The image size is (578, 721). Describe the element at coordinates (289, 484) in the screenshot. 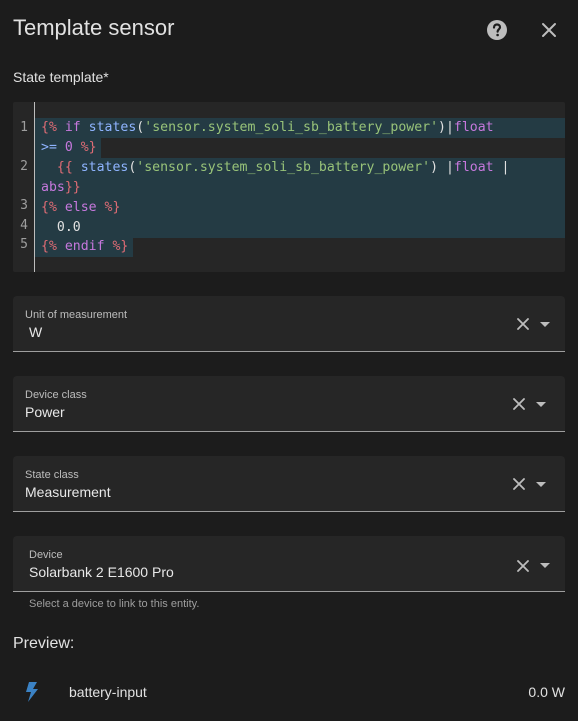

I see `state-class-select: State class Measurement` at that location.